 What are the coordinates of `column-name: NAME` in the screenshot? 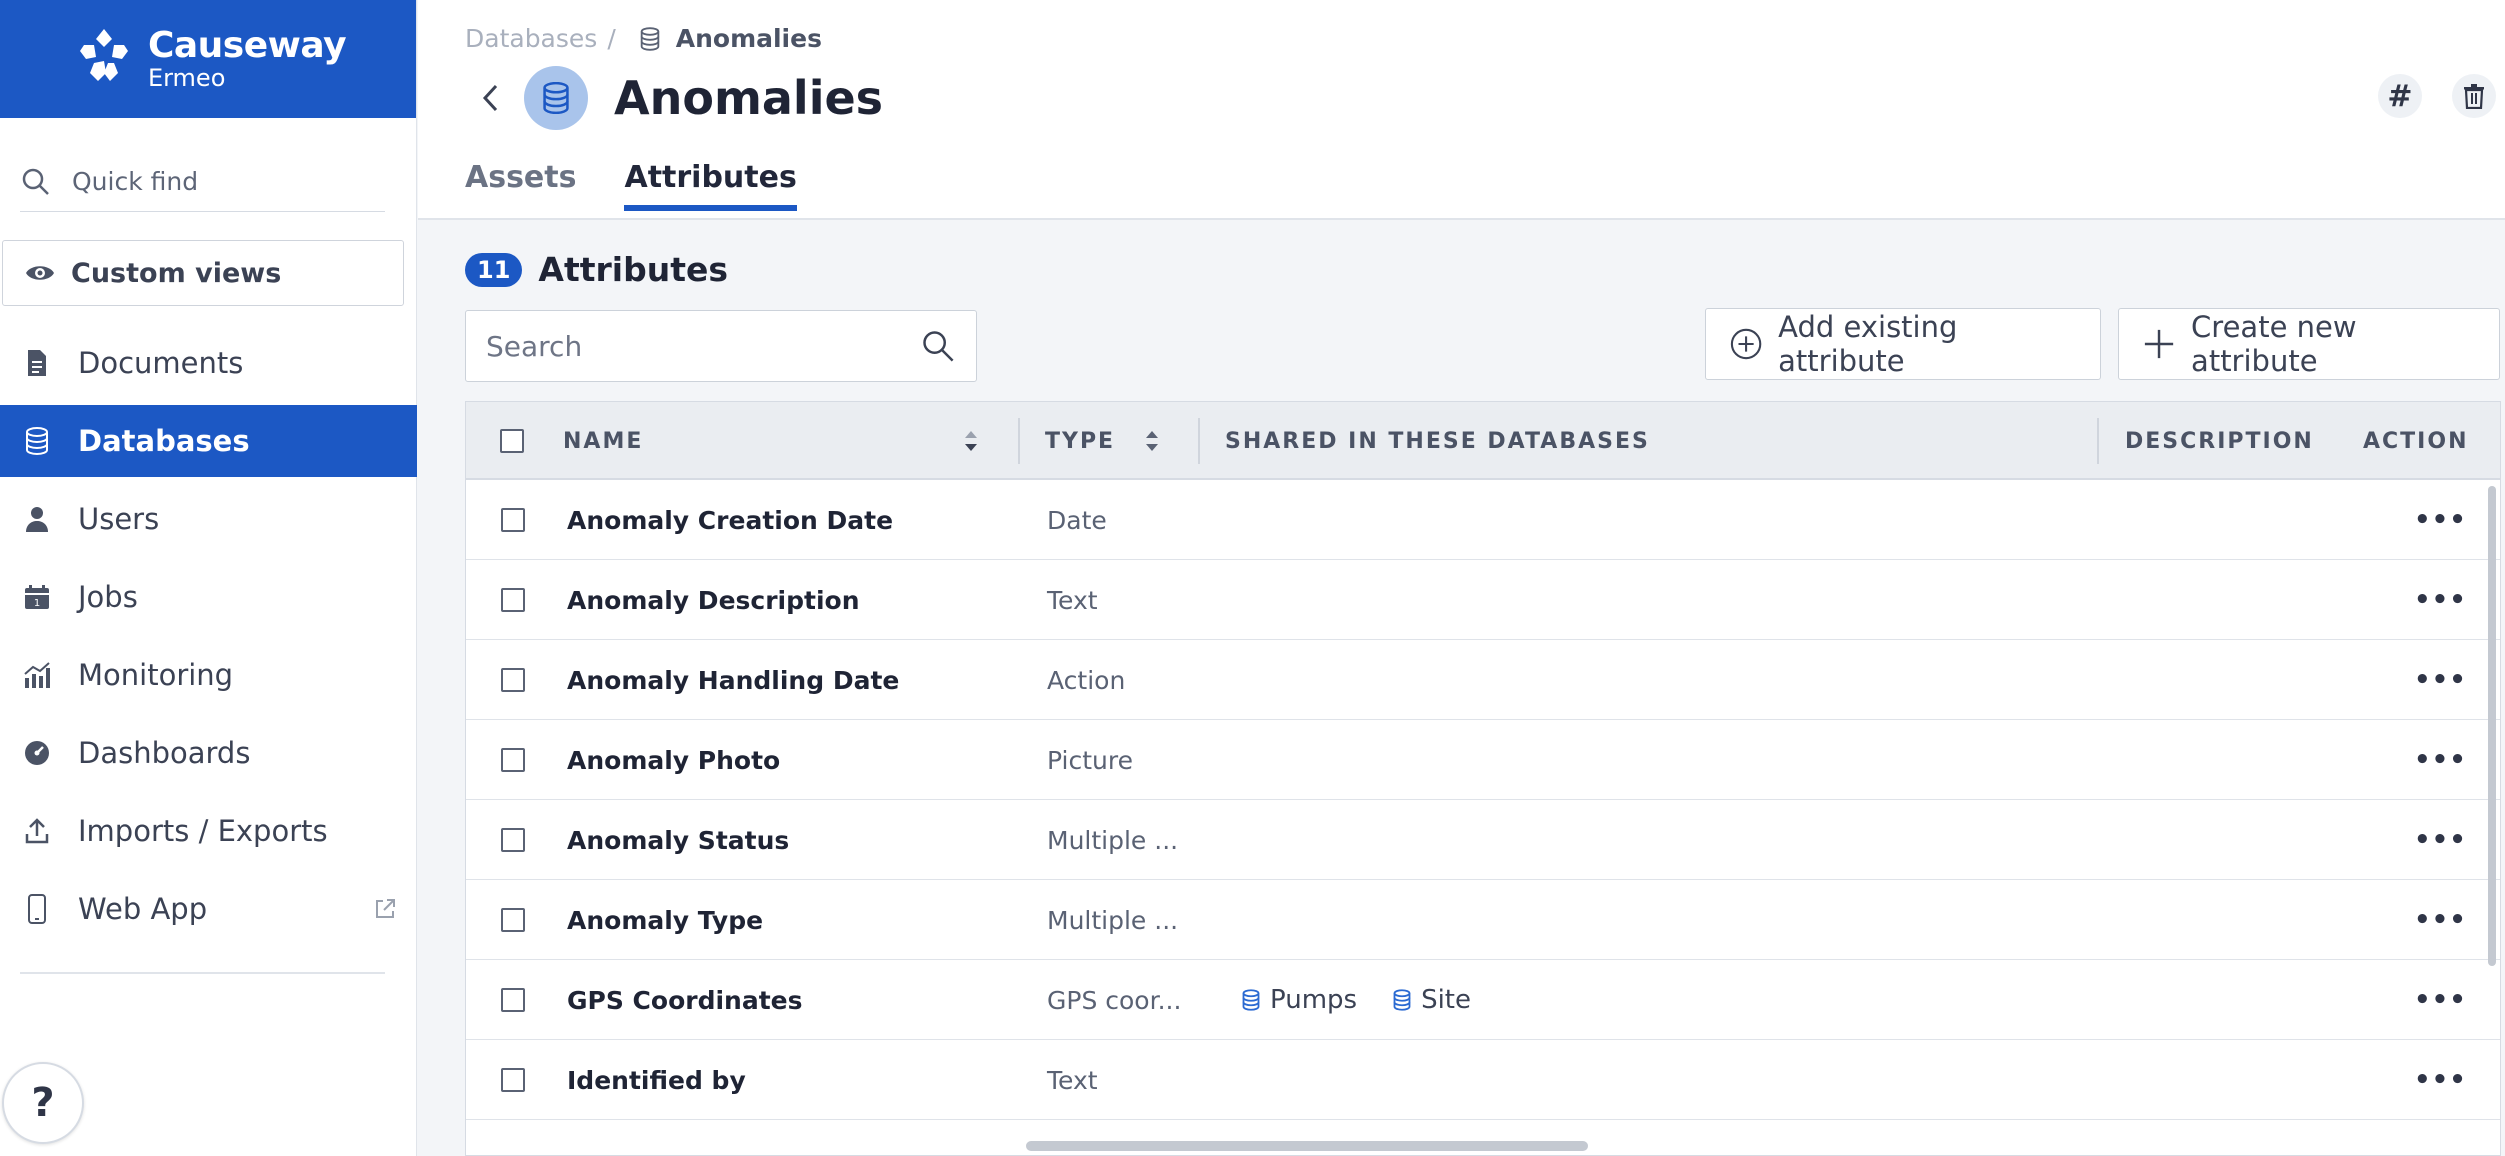 It's located at (603, 441).